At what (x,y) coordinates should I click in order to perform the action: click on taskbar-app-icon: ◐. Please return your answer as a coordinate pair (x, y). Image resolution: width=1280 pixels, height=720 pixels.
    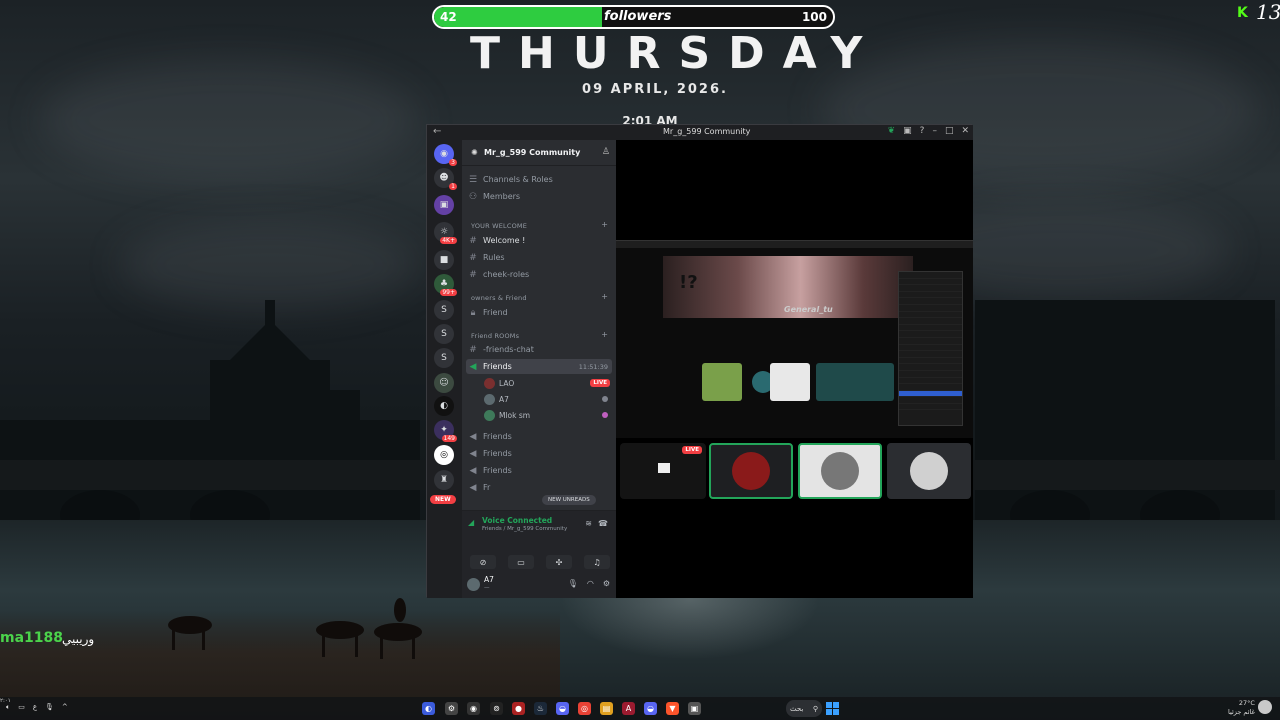
    Looking at the image, I should click on (428, 708).